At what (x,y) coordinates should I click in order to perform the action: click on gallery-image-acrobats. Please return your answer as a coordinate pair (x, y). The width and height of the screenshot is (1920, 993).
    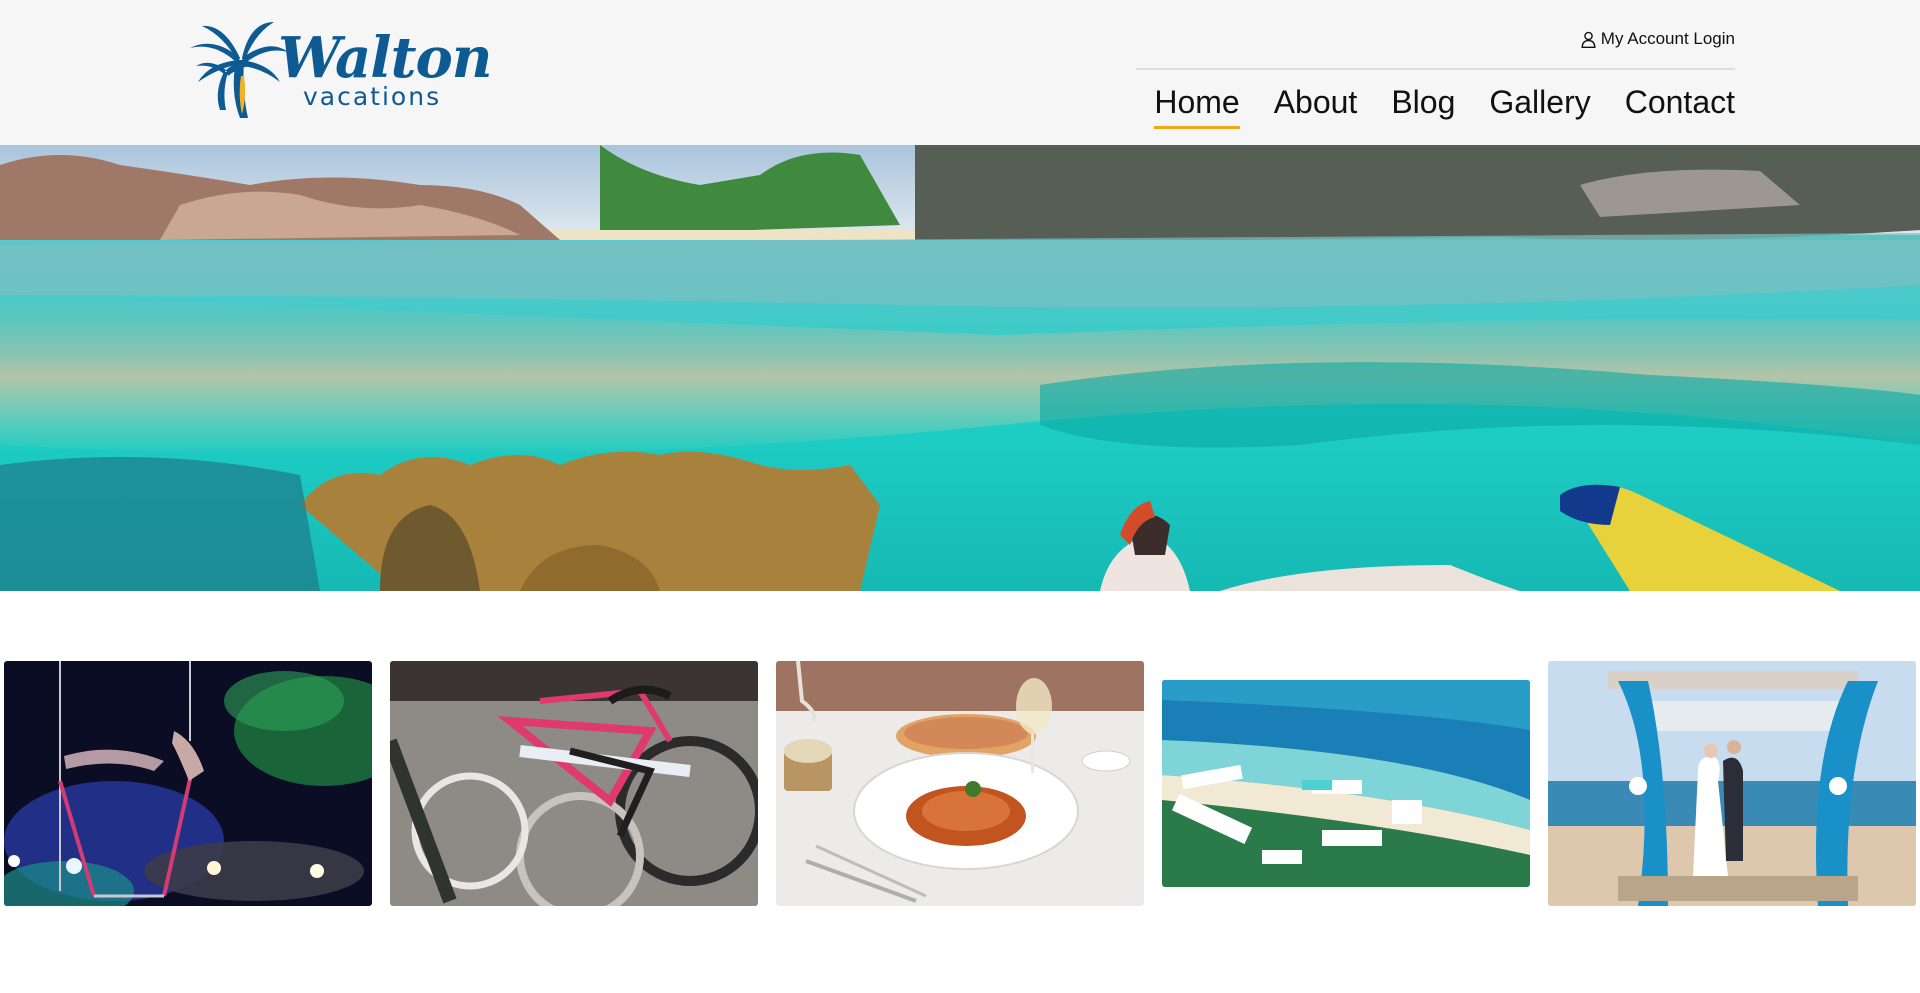
    Looking at the image, I should click on (188, 783).